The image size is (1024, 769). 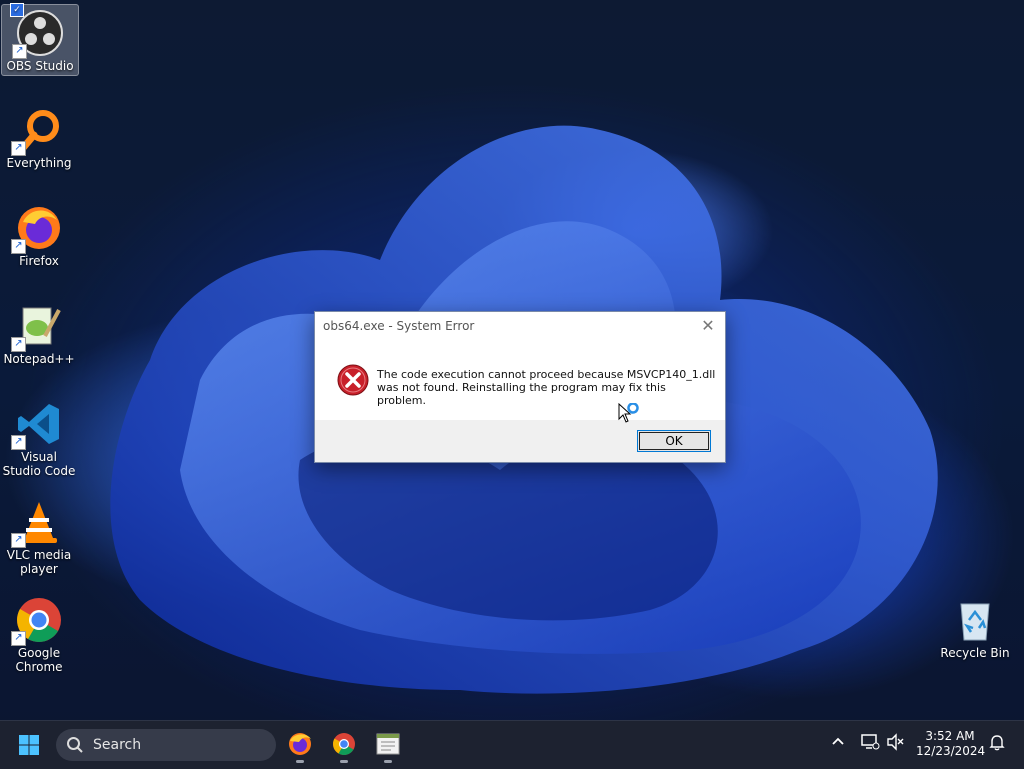 I want to click on desktop-icon-vscode: ↗ Visual Studio Code, so click(x=39, y=438).